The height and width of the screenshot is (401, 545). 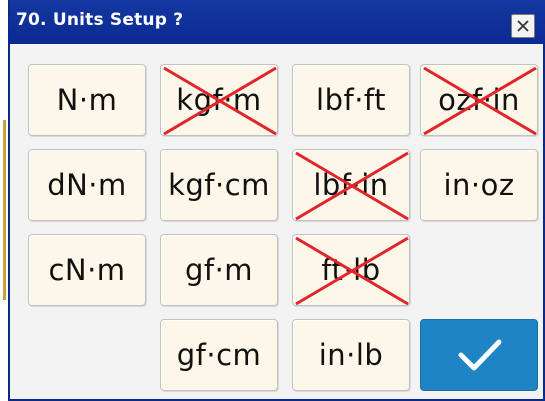 I want to click on unit-label: gf·cm, so click(x=219, y=355).